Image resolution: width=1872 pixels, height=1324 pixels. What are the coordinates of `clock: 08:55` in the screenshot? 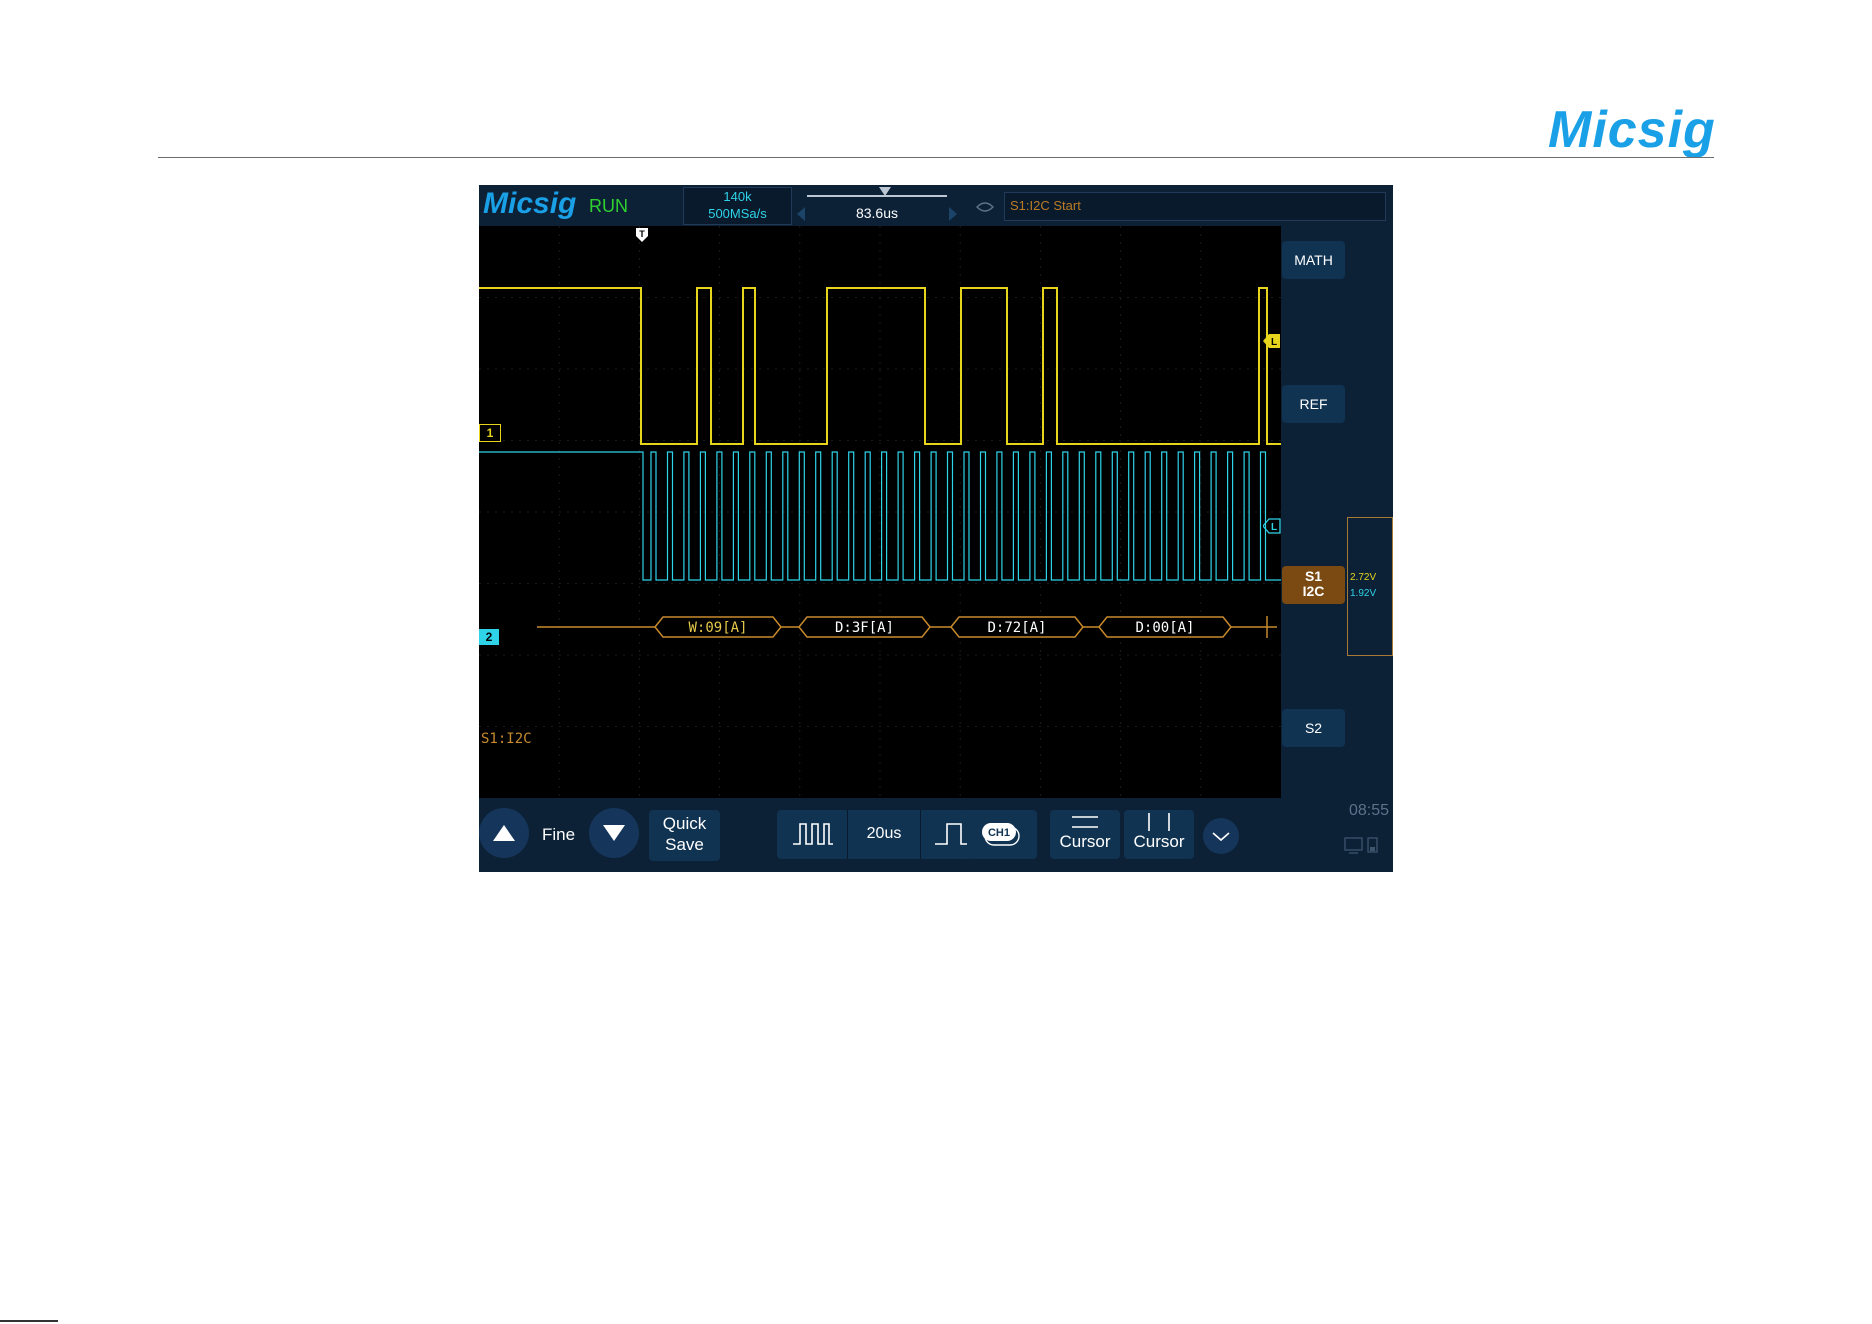 It's located at (1369, 810).